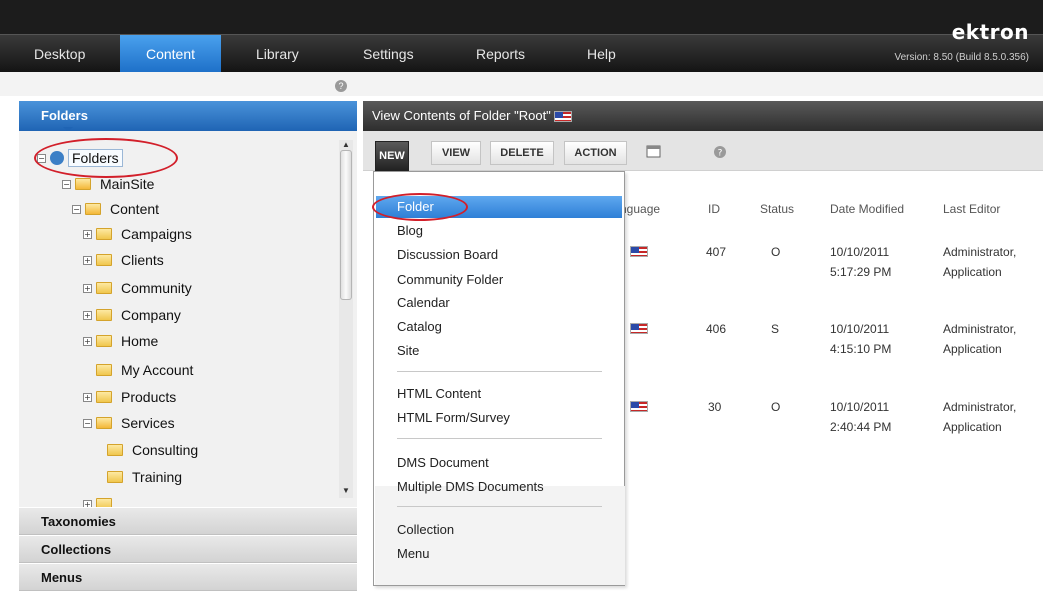 This screenshot has width=1043, height=592. What do you see at coordinates (120, 341) in the screenshot?
I see `tree-item-home: + Home` at bounding box center [120, 341].